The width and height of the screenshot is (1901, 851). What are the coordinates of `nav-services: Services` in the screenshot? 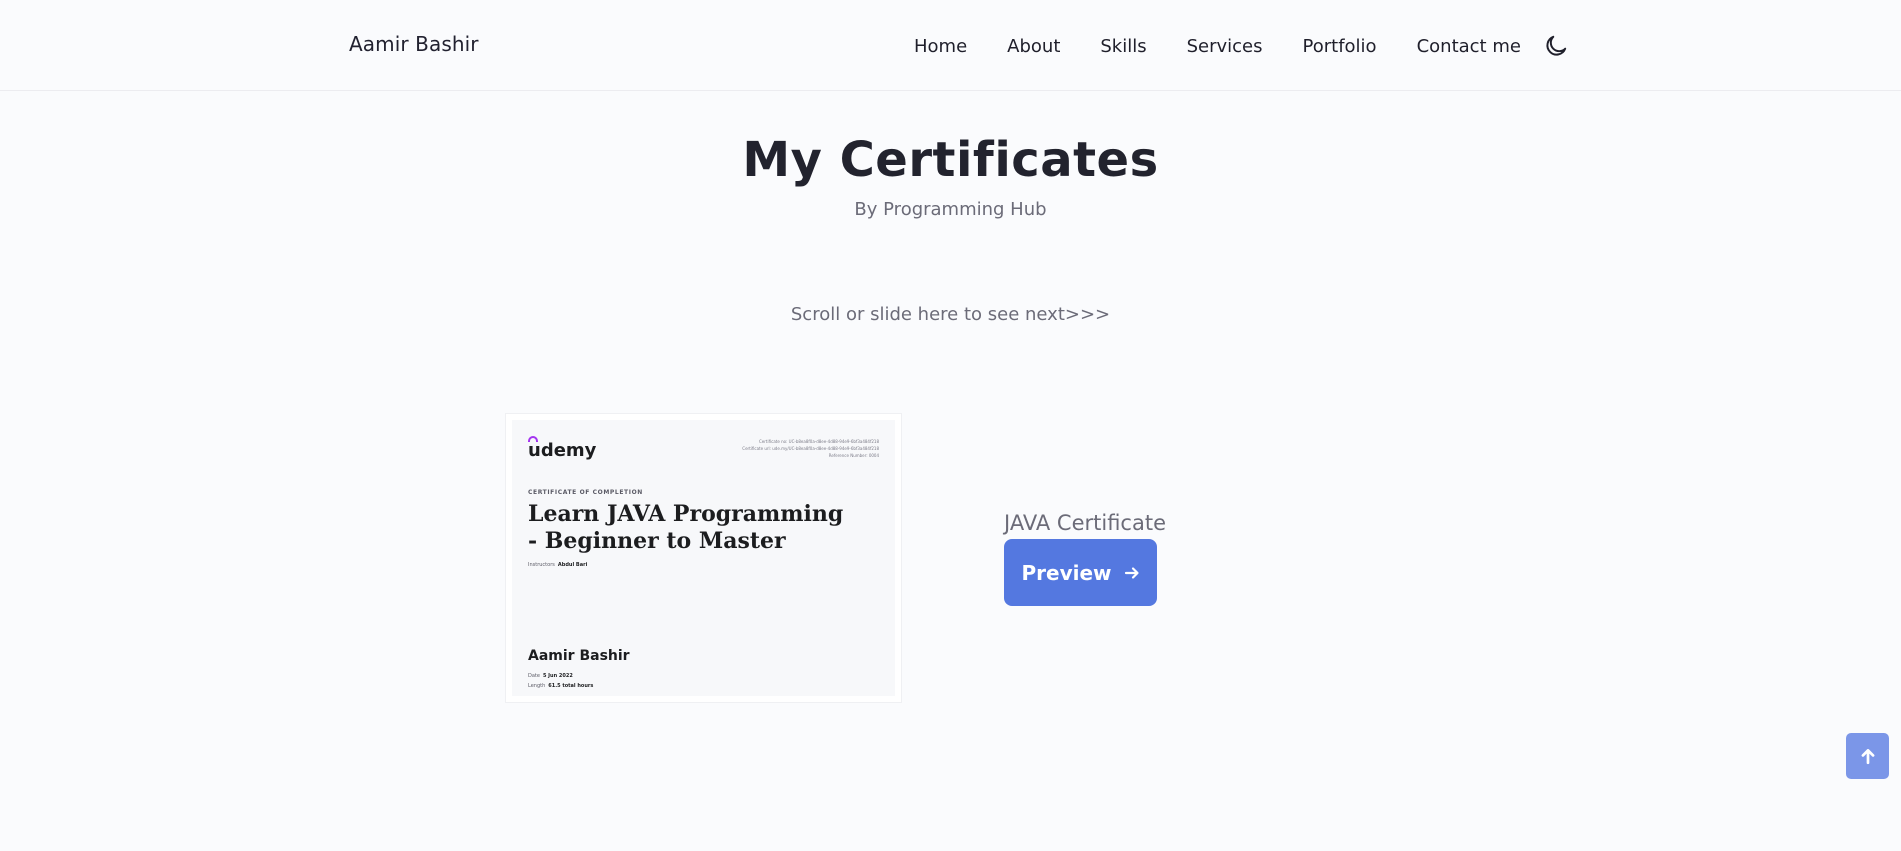 It's located at (1225, 46).